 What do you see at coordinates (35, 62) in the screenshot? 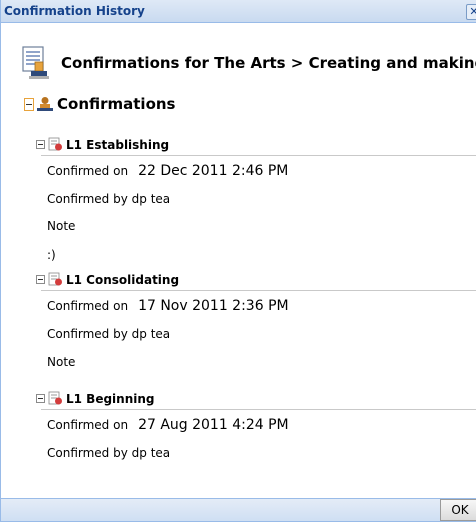
I see `document-stamp-icon` at bounding box center [35, 62].